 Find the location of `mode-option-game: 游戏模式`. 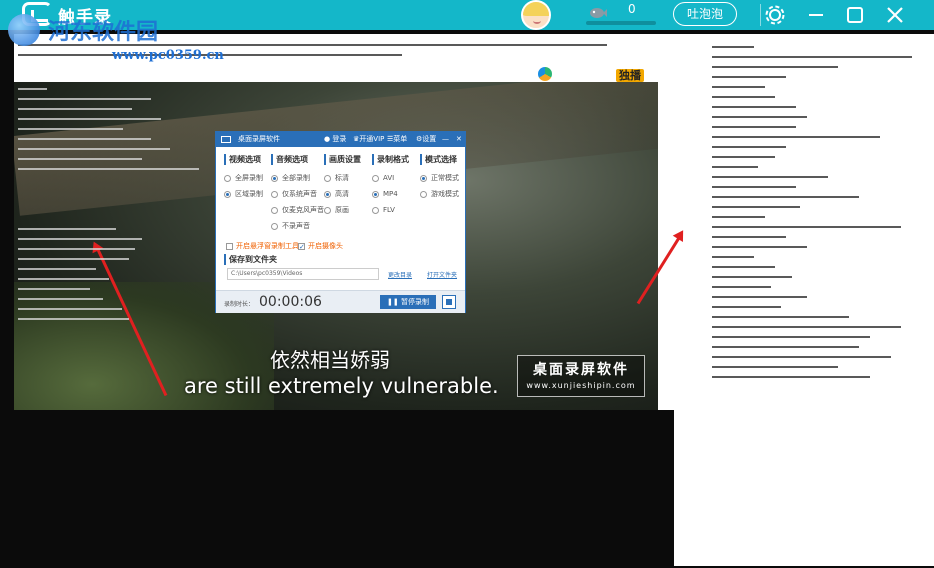

mode-option-game: 游戏模式 is located at coordinates (439, 194).